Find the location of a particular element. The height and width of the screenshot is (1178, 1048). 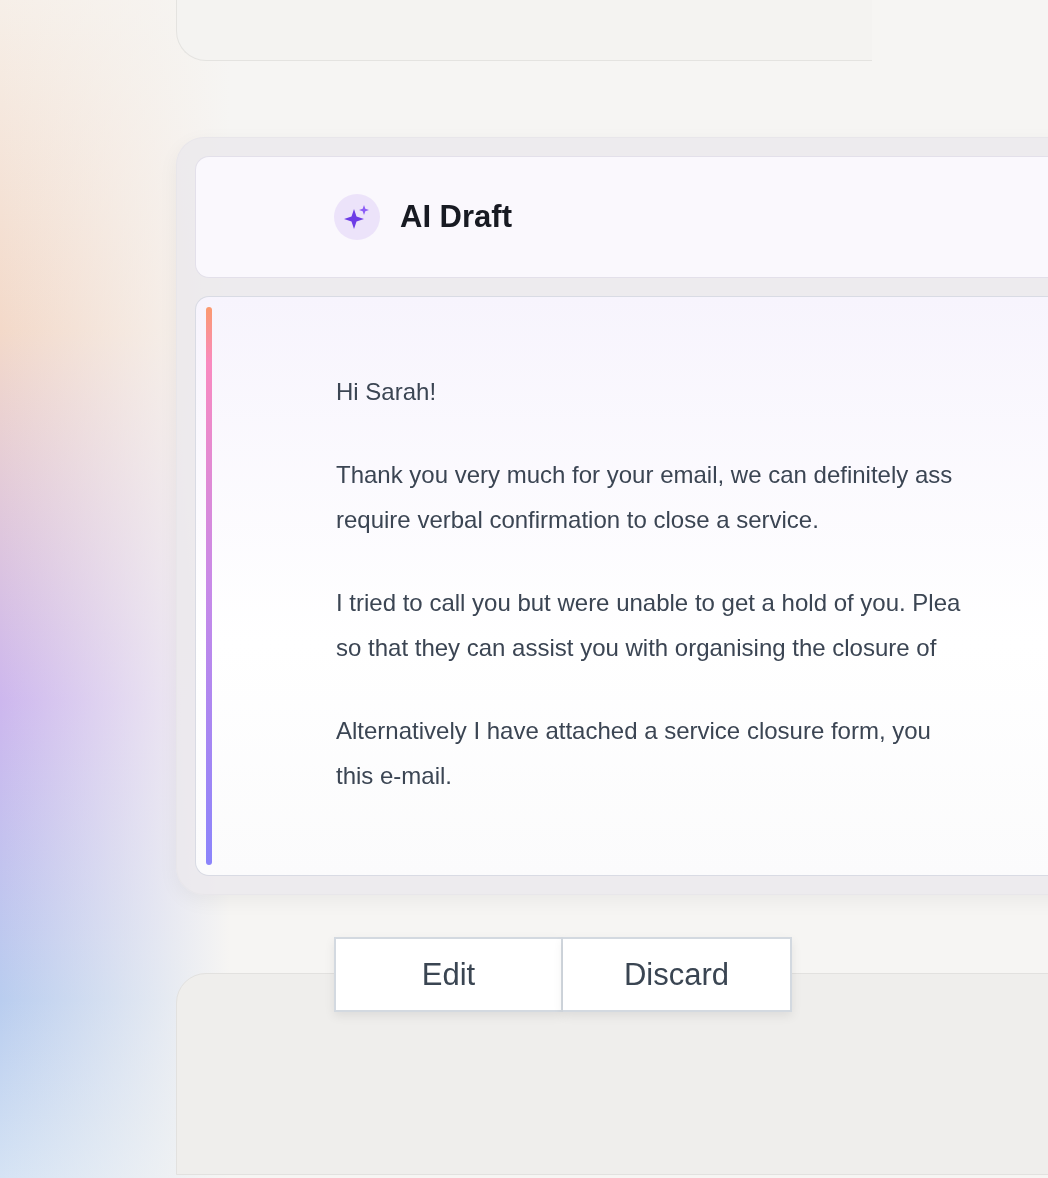

message-line: this e-mail. is located at coordinates (394, 776).